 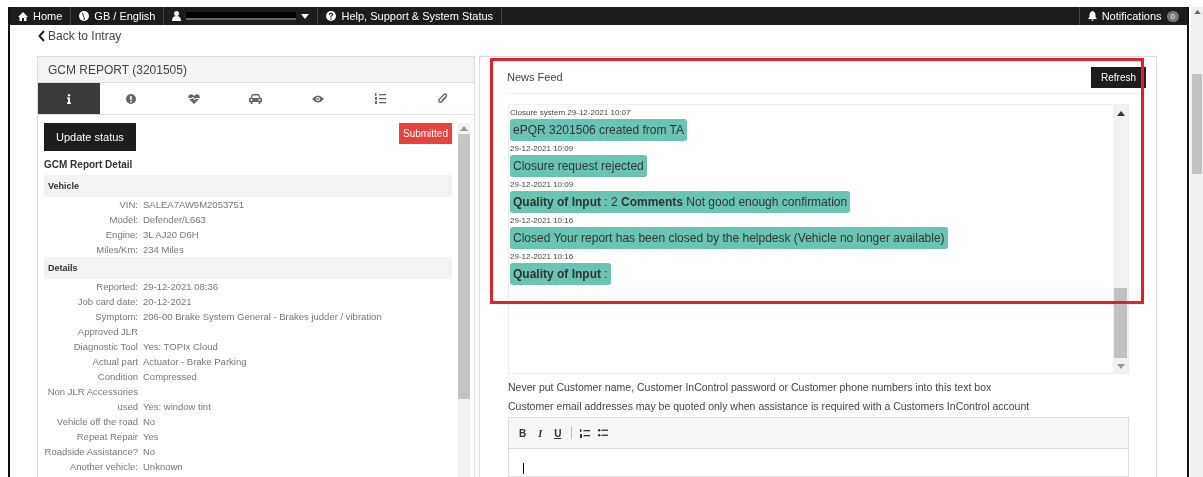 I want to click on notifications-link: Notifications 0, so click(x=1133, y=16).